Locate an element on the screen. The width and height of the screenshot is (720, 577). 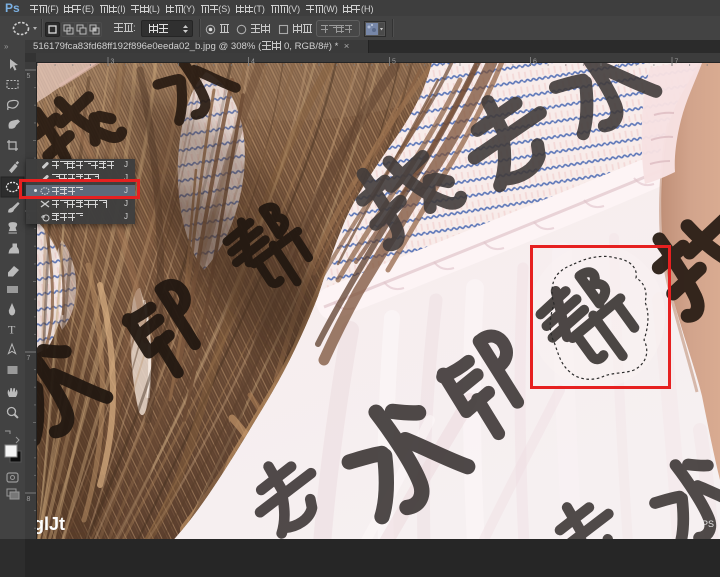
svg-text: IglJt is located at coordinates (50, 524).